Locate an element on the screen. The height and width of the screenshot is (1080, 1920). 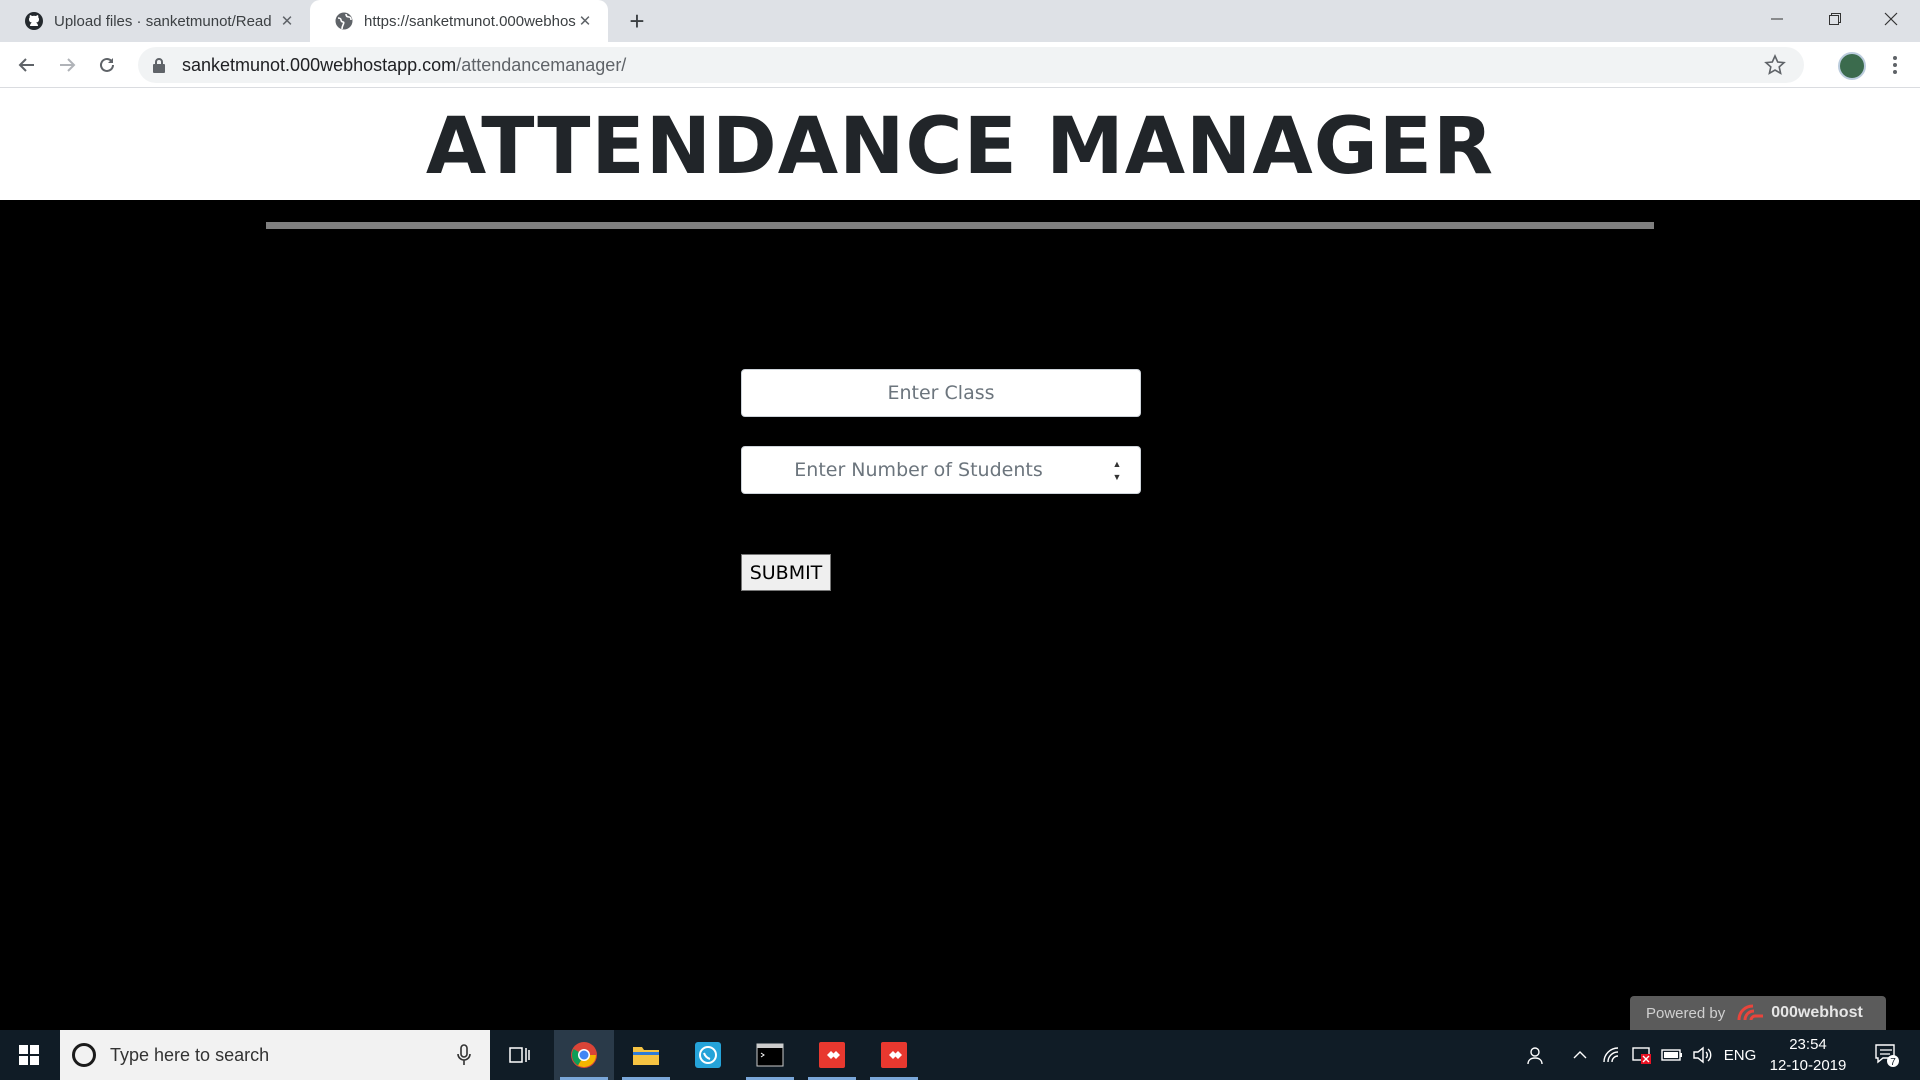
github-icon is located at coordinates (34, 21).